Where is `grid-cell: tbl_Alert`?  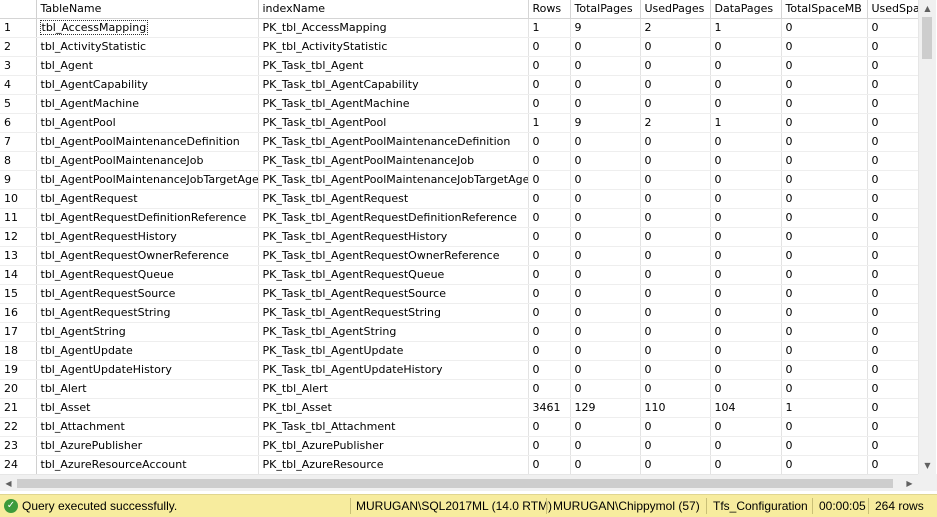
grid-cell: tbl_Alert is located at coordinates (147, 389).